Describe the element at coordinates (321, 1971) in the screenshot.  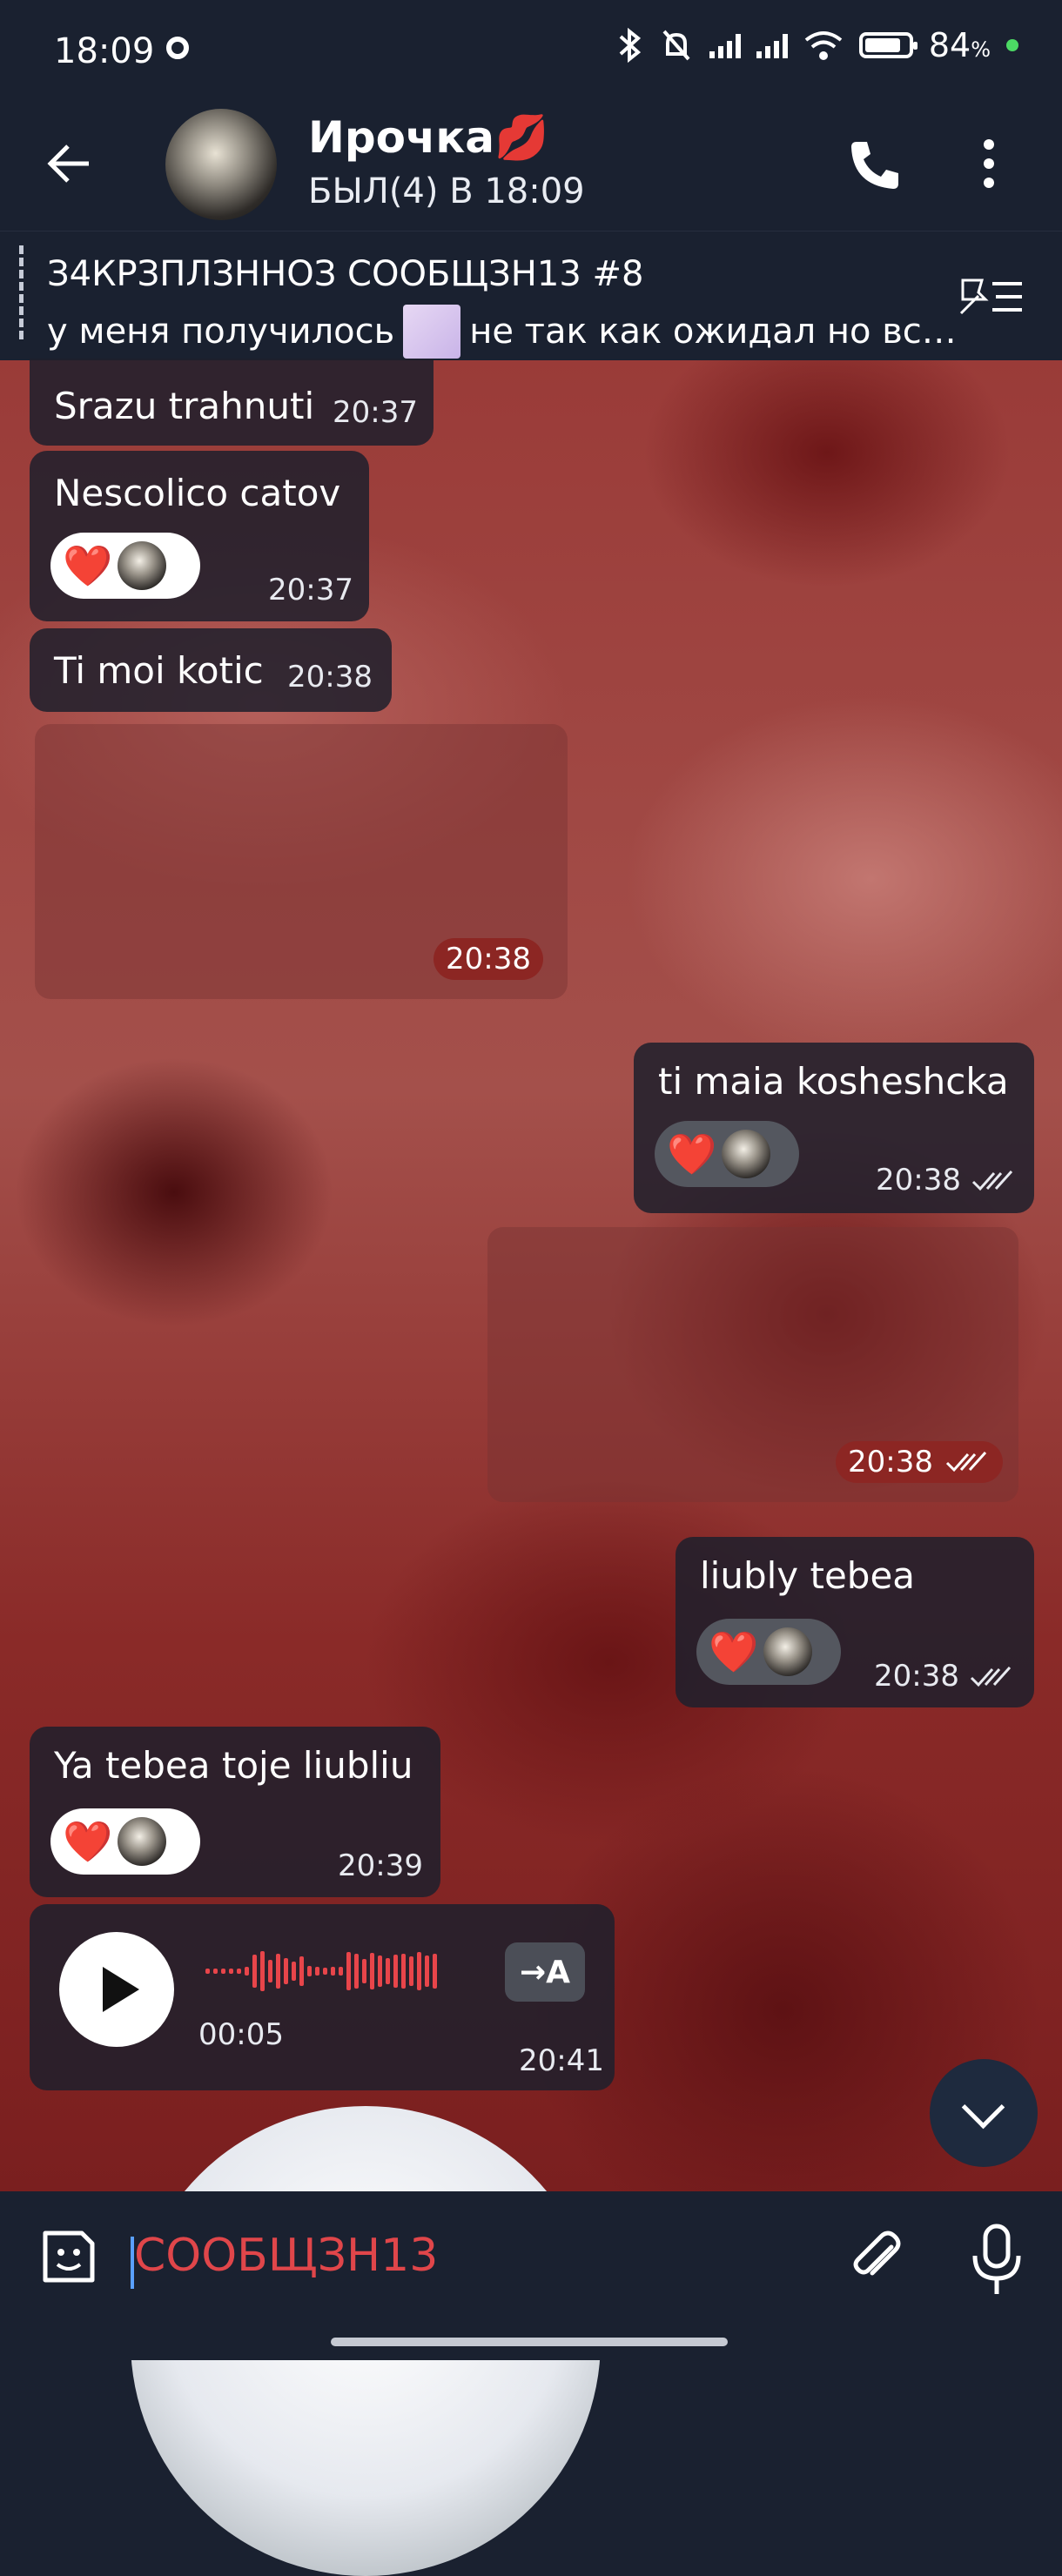
I see `voice-waveform` at that location.